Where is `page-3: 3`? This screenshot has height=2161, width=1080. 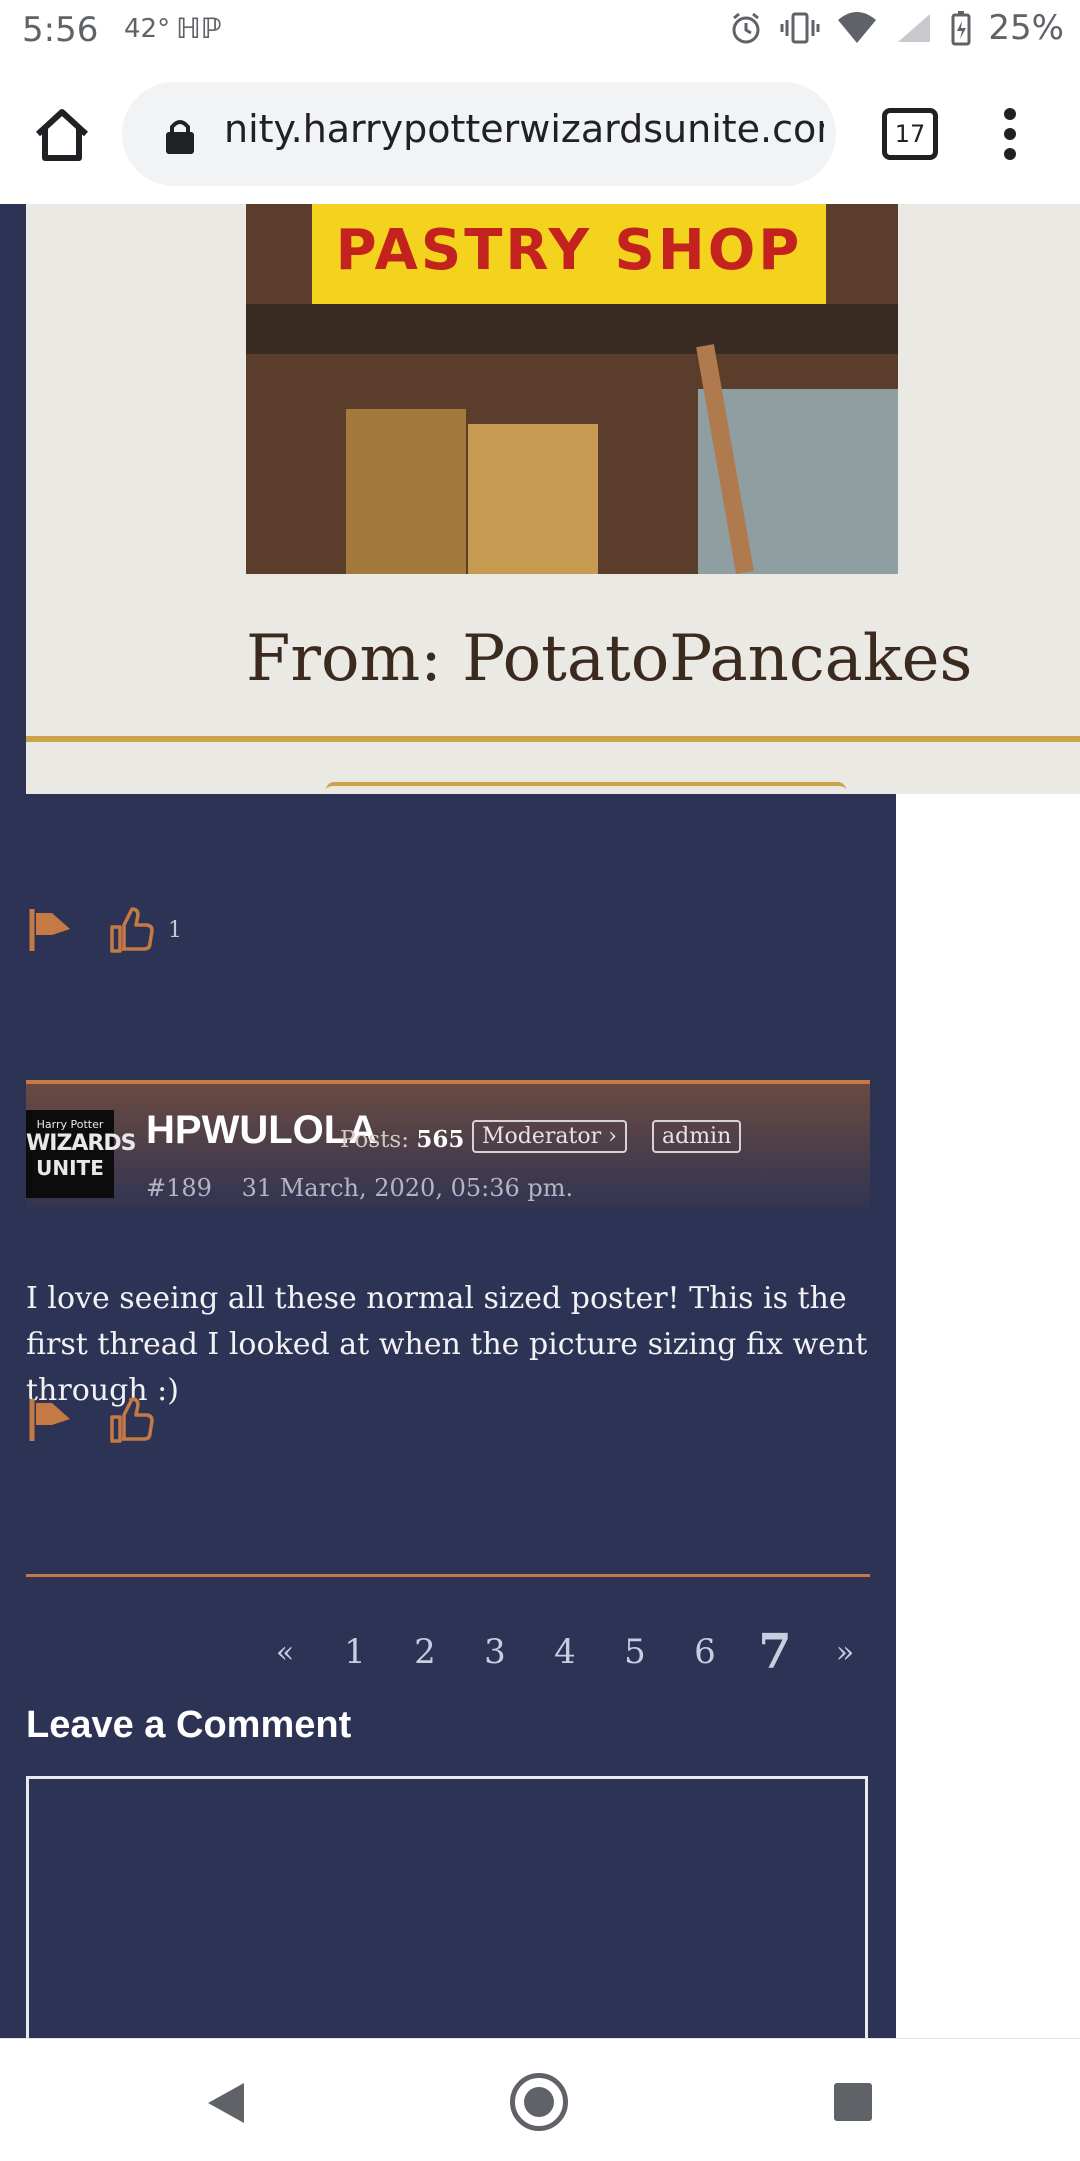 page-3: 3 is located at coordinates (495, 1652).